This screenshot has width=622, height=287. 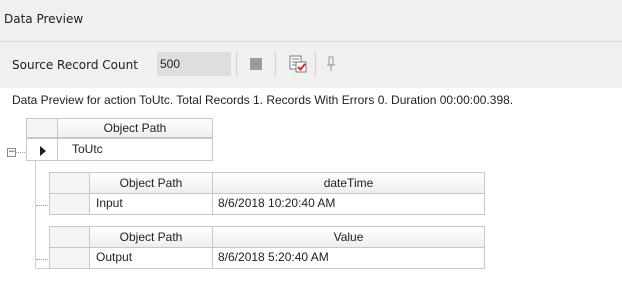 I want to click on tree-vertical-line, so click(x=35, y=215).